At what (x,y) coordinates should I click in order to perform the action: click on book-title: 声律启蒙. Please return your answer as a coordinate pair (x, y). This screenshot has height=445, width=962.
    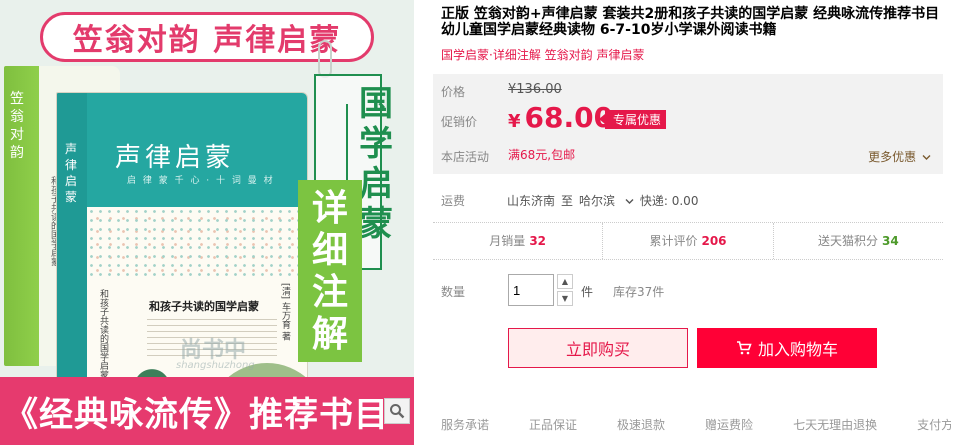
    Looking at the image, I should click on (175, 158).